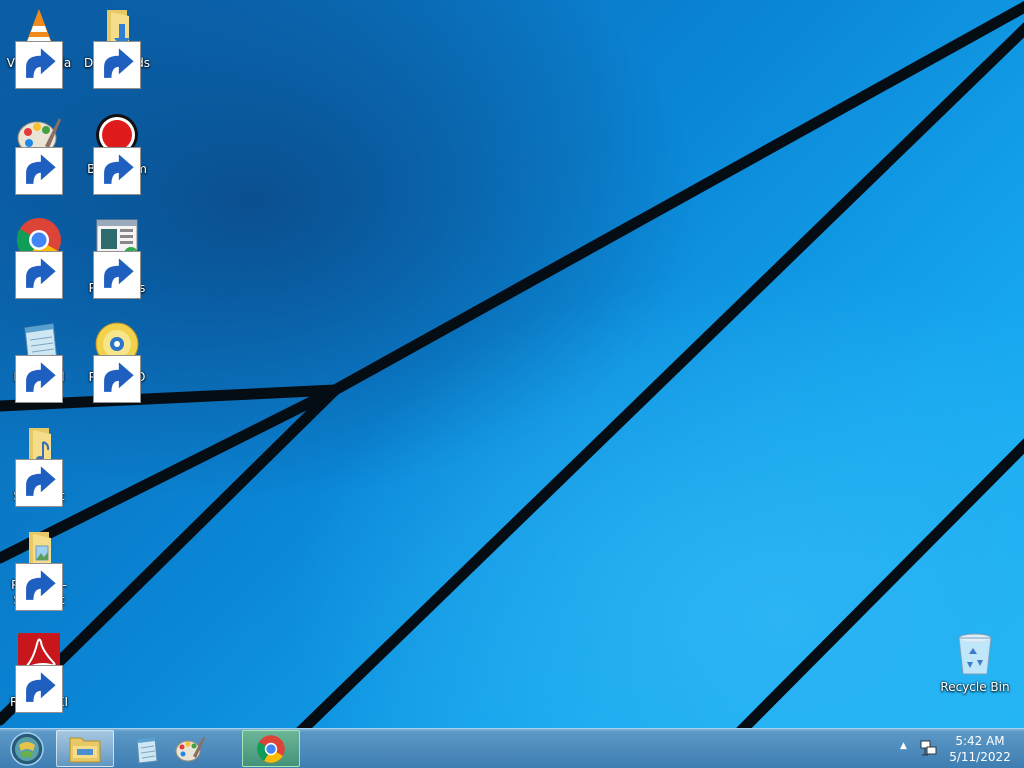 Image resolution: width=1024 pixels, height=768 pixels. I want to click on desktop-icon-adobe-reader: Adobe Reader XI, so click(39, 671).